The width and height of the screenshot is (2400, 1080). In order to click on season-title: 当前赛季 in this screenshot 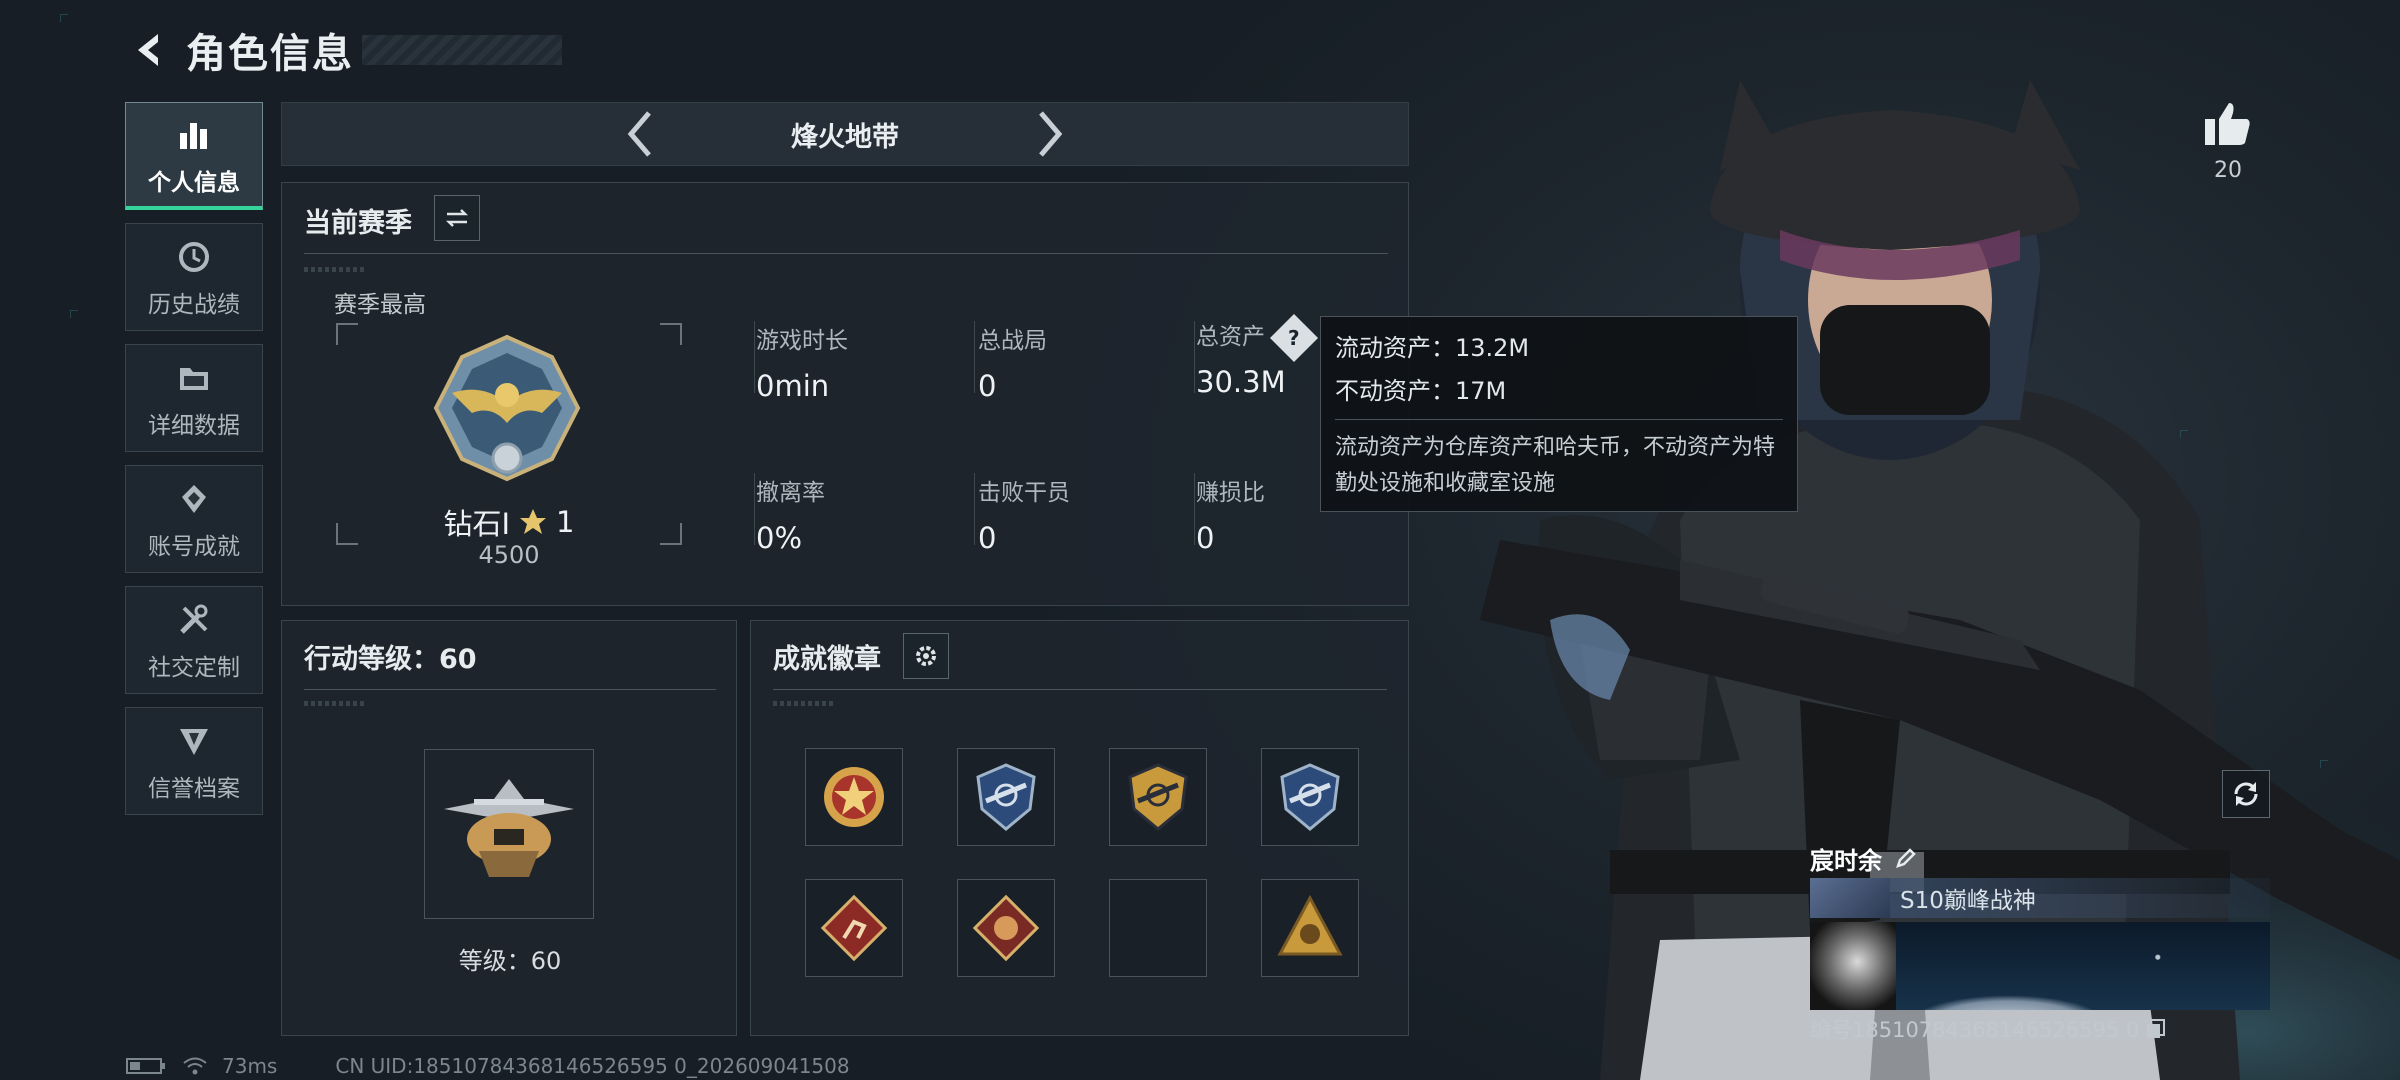, I will do `click(358, 223)`.